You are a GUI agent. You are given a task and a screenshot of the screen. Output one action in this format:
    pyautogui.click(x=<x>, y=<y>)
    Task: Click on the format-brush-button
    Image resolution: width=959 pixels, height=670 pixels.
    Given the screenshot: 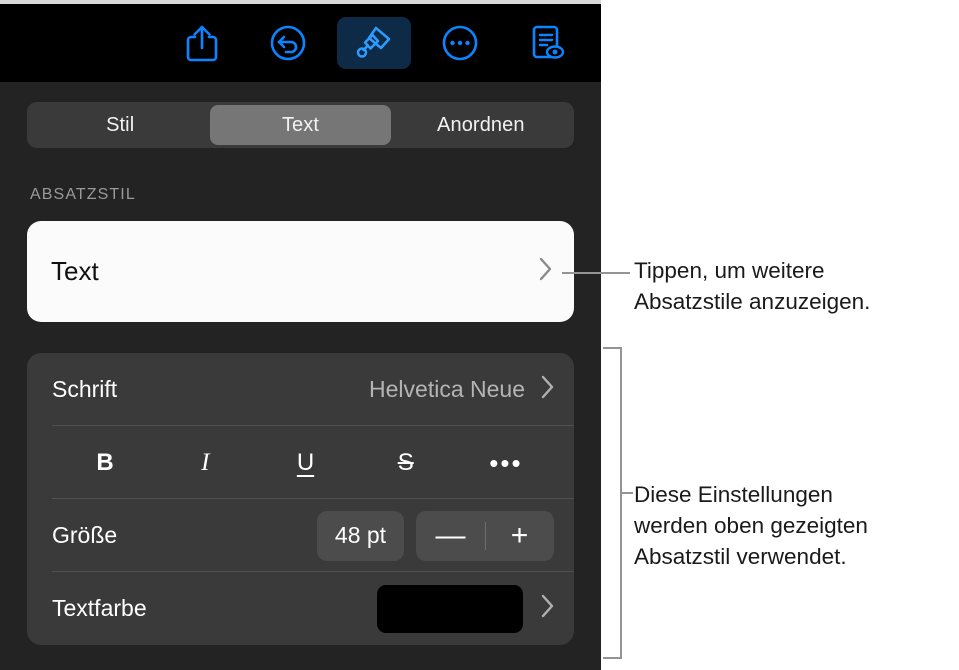 What is the action you would take?
    pyautogui.click(x=374, y=43)
    